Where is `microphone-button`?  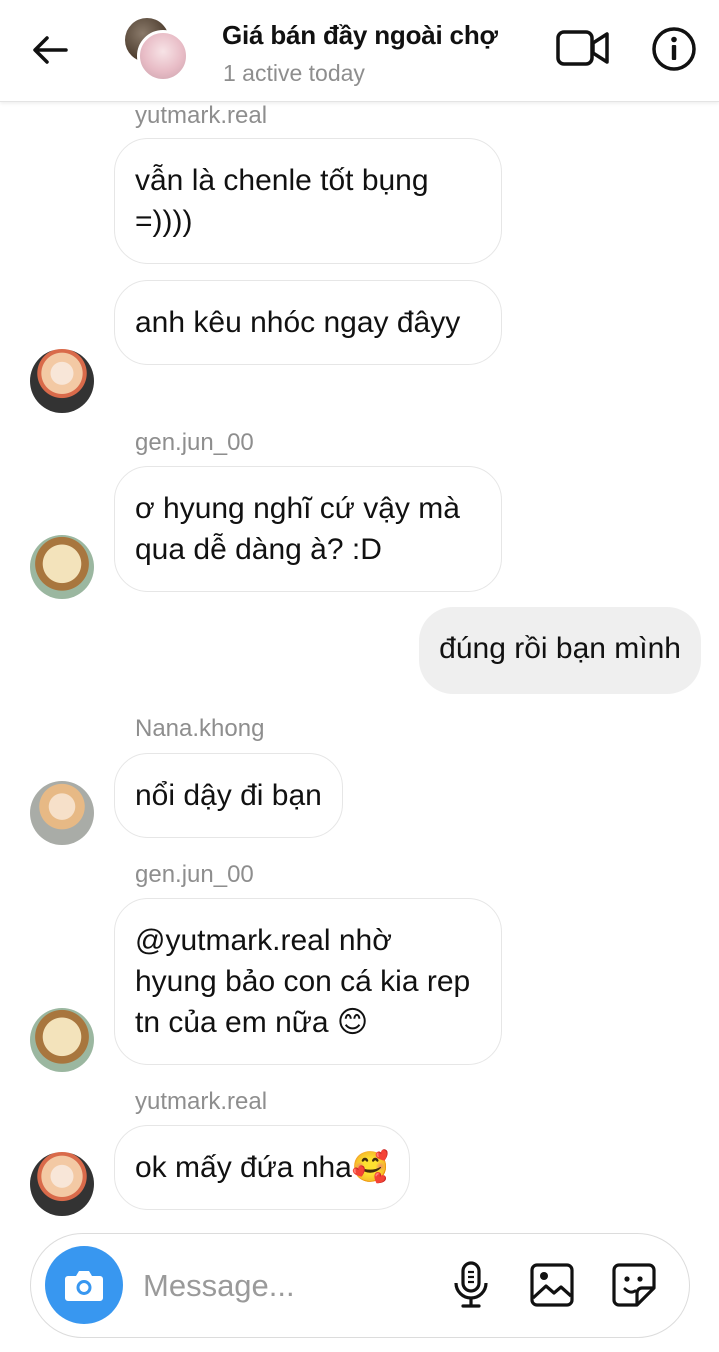 microphone-button is located at coordinates (471, 1285).